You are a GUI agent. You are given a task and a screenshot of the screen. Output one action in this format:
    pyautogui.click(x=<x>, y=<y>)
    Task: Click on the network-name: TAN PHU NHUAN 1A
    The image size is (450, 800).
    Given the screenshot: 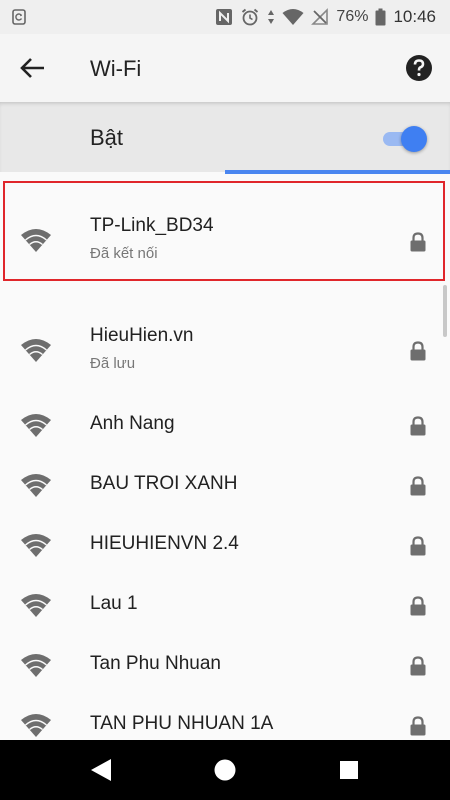 What is the action you would take?
    pyautogui.click(x=182, y=723)
    